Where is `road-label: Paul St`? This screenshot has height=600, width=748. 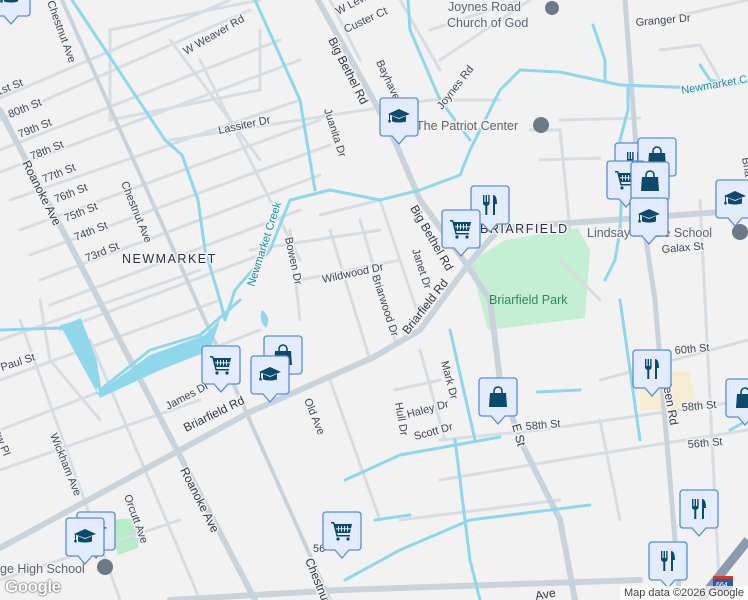 road-label: Paul St is located at coordinates (18, 362).